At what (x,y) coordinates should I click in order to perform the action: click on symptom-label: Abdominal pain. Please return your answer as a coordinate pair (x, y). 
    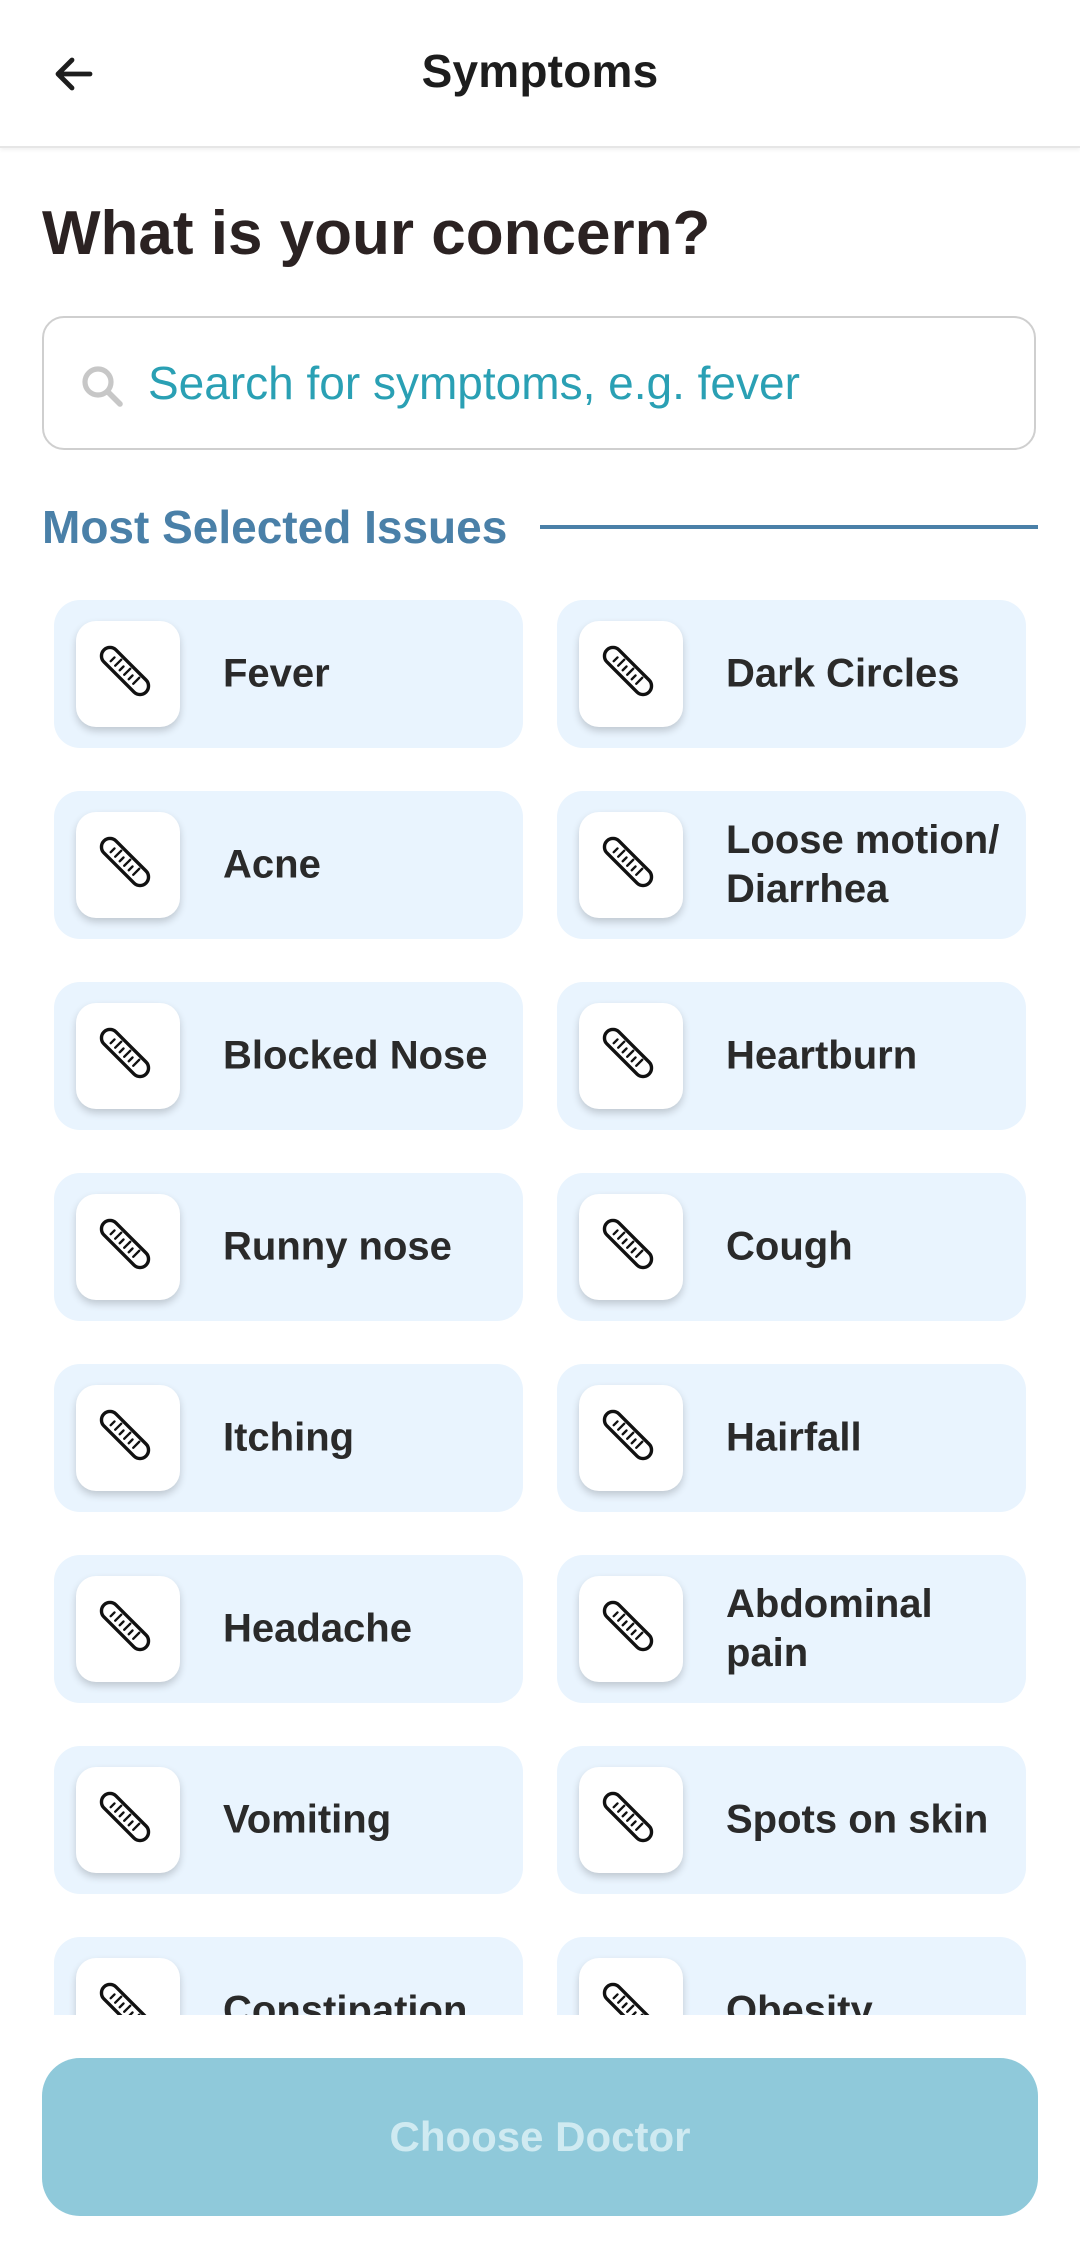
    Looking at the image, I should click on (829, 1628).